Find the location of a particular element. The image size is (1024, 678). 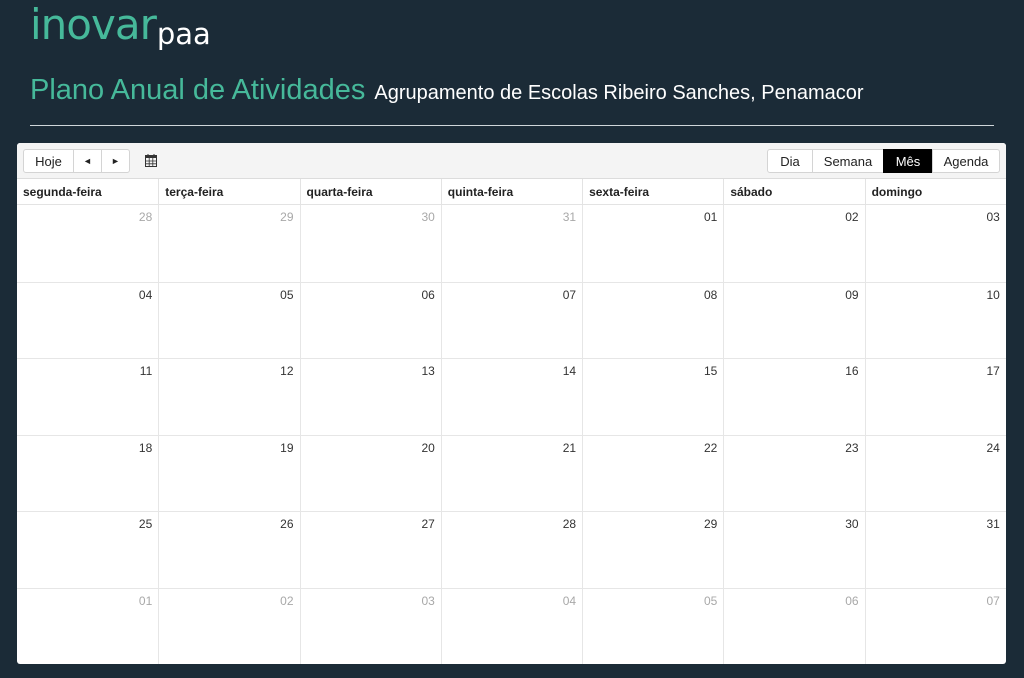

weekday-saturday: sábado is located at coordinates (793, 191).